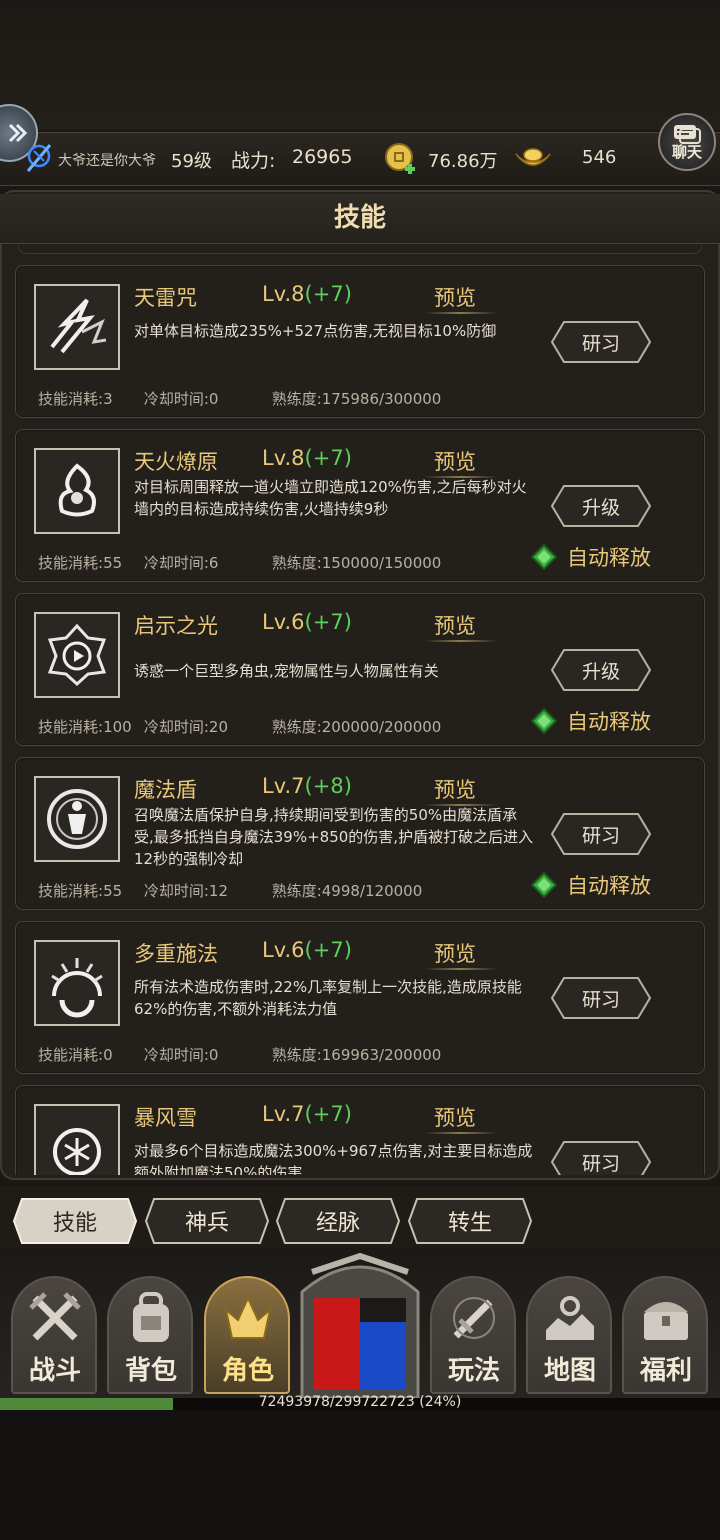 This screenshot has width=720, height=1540. I want to click on nav-character: 角色, so click(248, 1335).